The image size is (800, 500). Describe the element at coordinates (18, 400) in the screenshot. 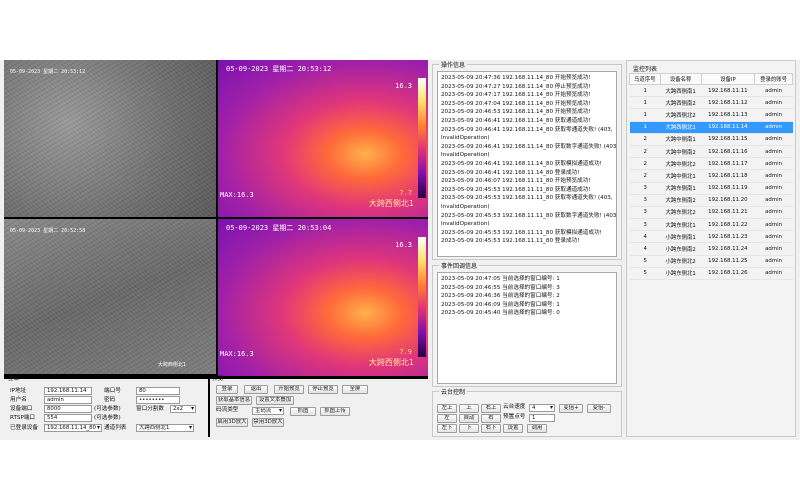

I see `username-label: 用户名` at that location.